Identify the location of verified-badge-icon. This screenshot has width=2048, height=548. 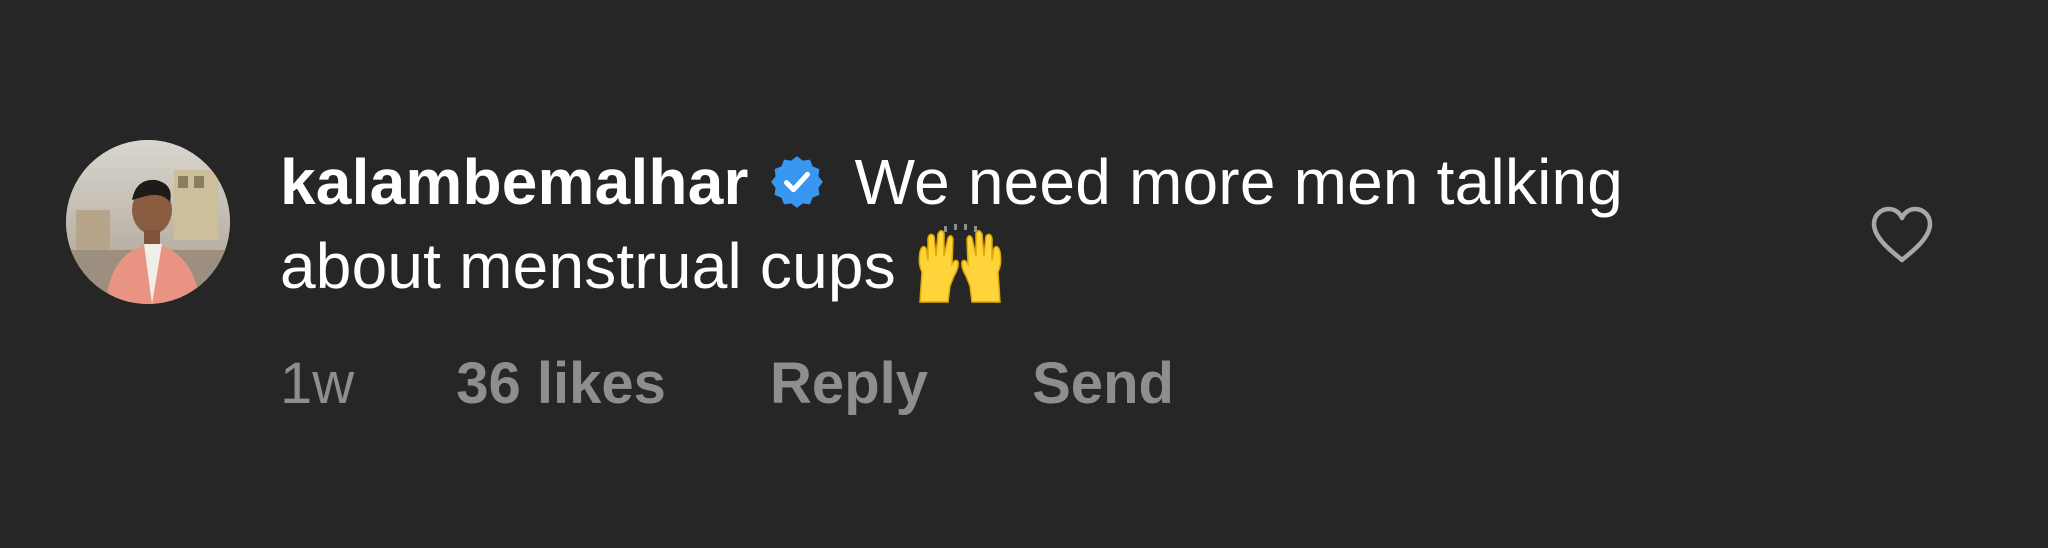
(797, 182).